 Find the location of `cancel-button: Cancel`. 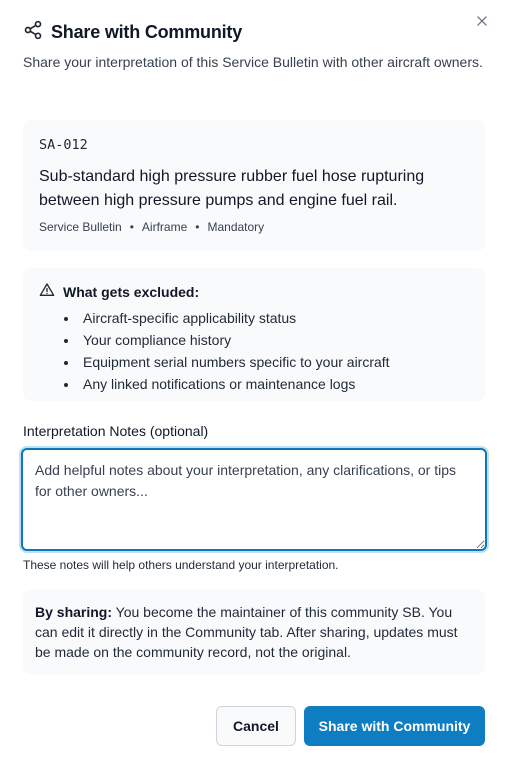

cancel-button: Cancel is located at coordinates (256, 726).